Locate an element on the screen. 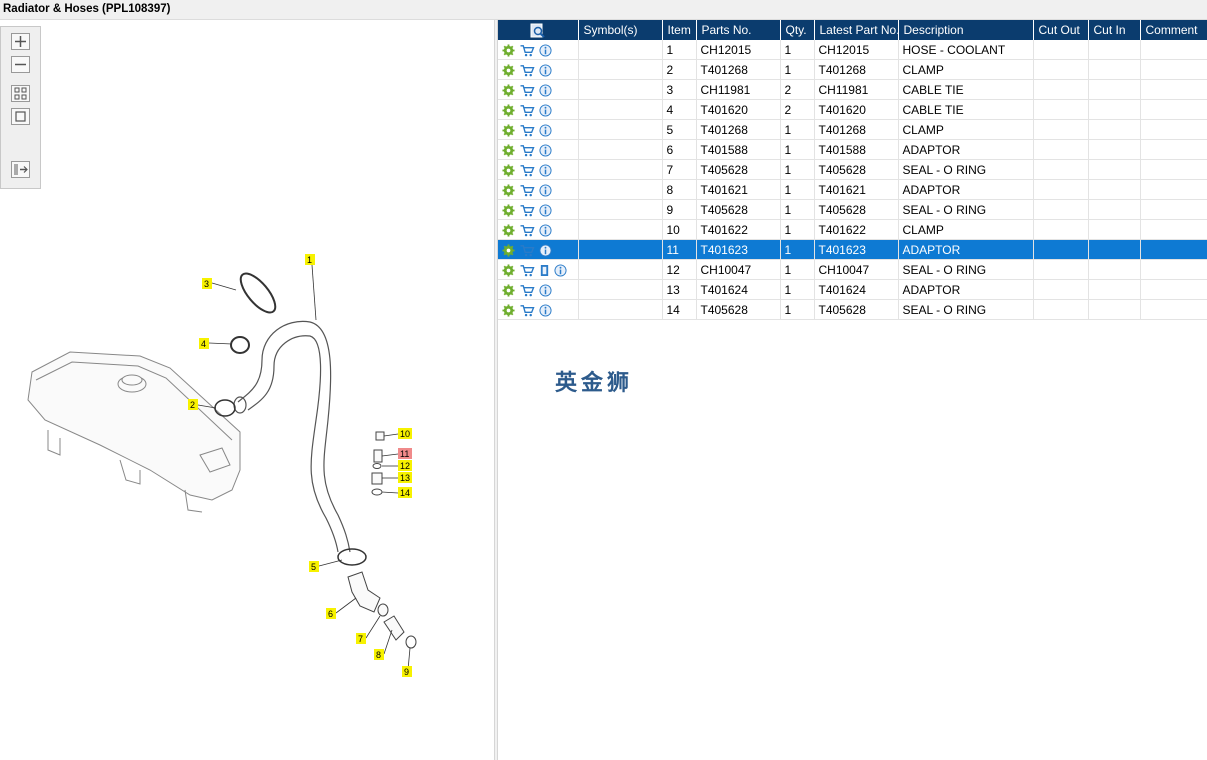  column-header-parts-no: Parts No. is located at coordinates (738, 30).